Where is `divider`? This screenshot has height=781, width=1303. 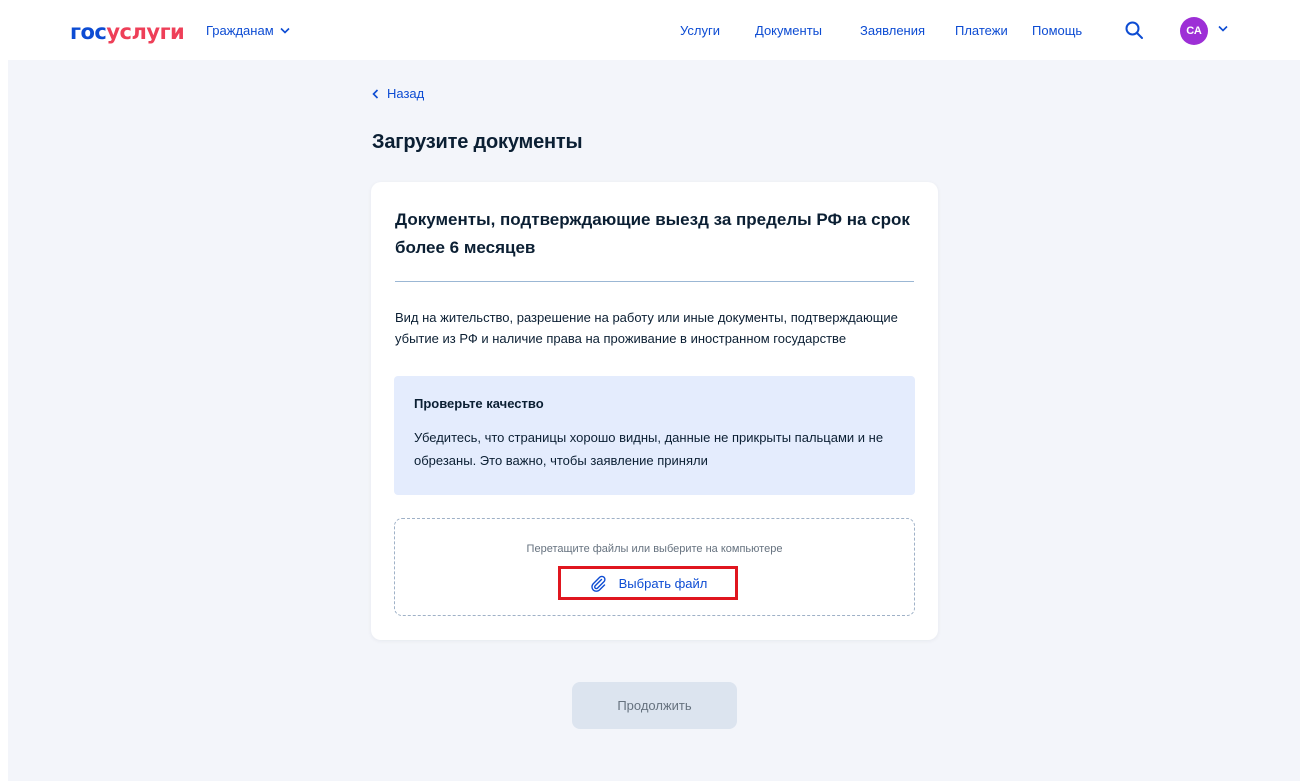 divider is located at coordinates (654, 281).